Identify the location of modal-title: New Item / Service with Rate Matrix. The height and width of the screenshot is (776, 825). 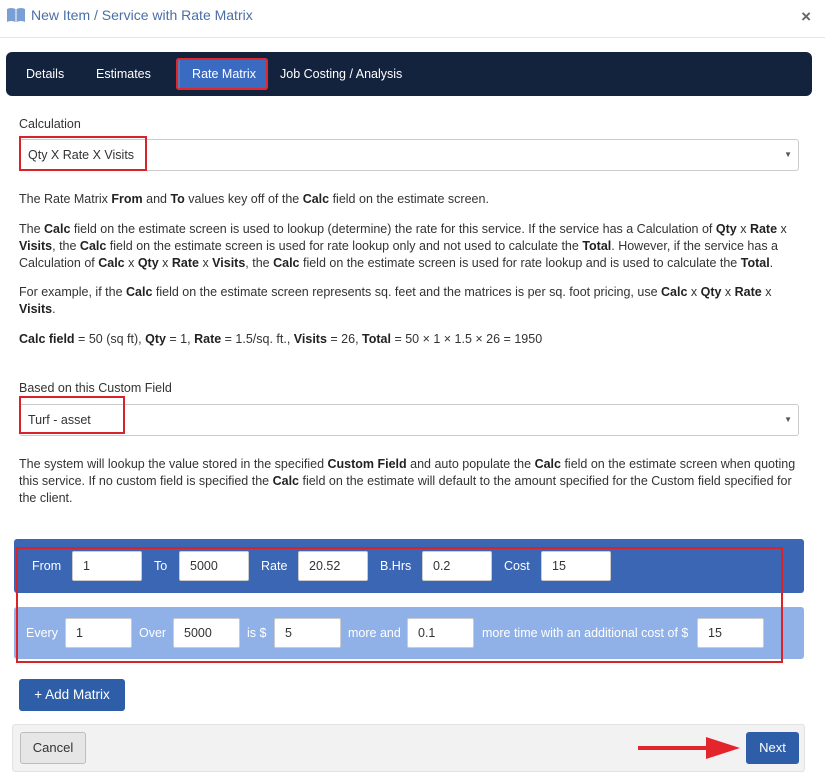
(142, 15).